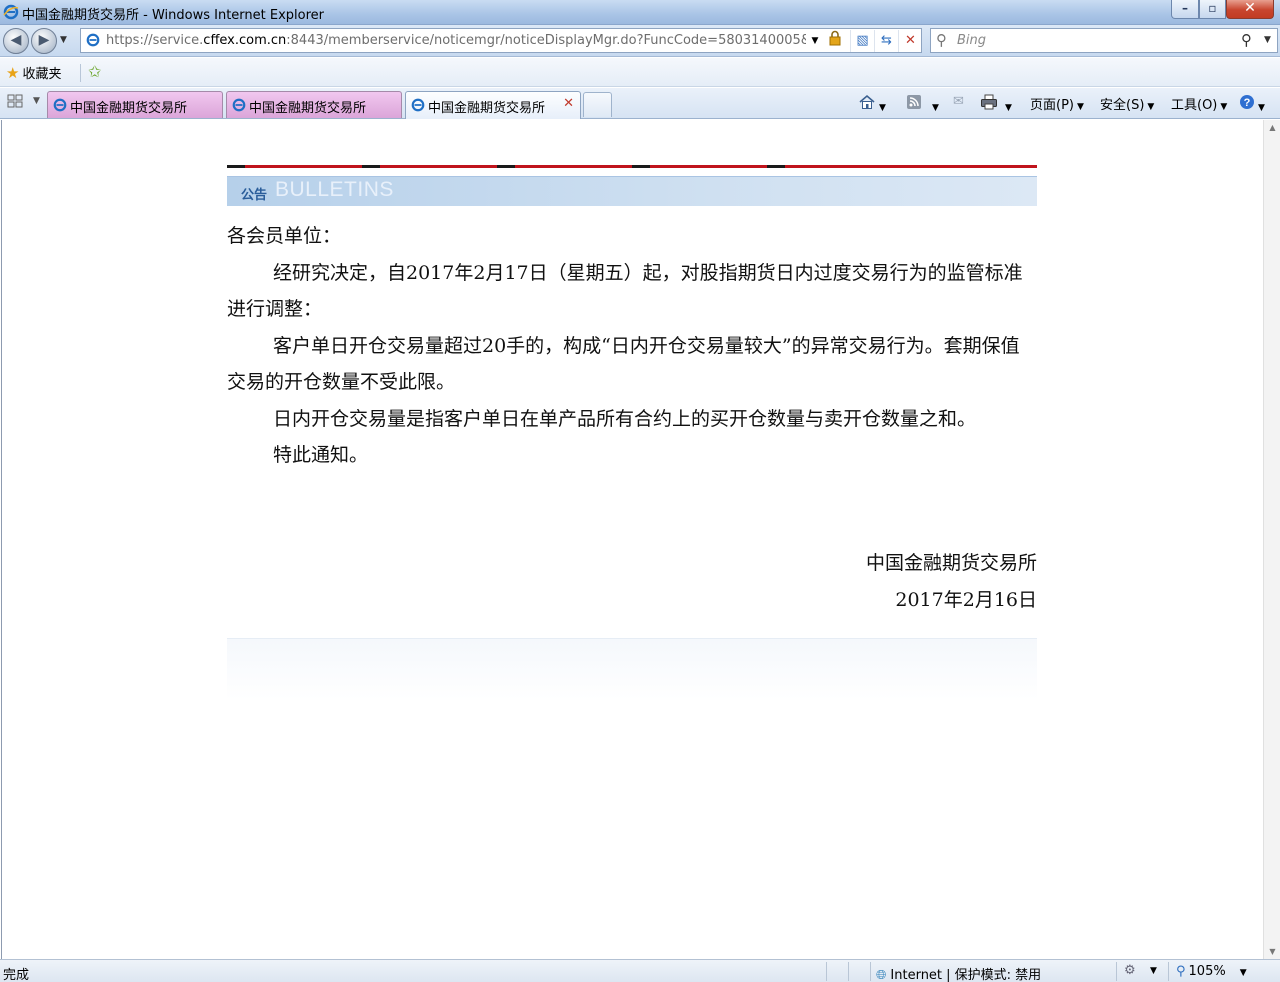 The width and height of the screenshot is (1280, 982). Describe the element at coordinates (886, 41) in the screenshot. I see `refresh-icon: ⇆` at that location.